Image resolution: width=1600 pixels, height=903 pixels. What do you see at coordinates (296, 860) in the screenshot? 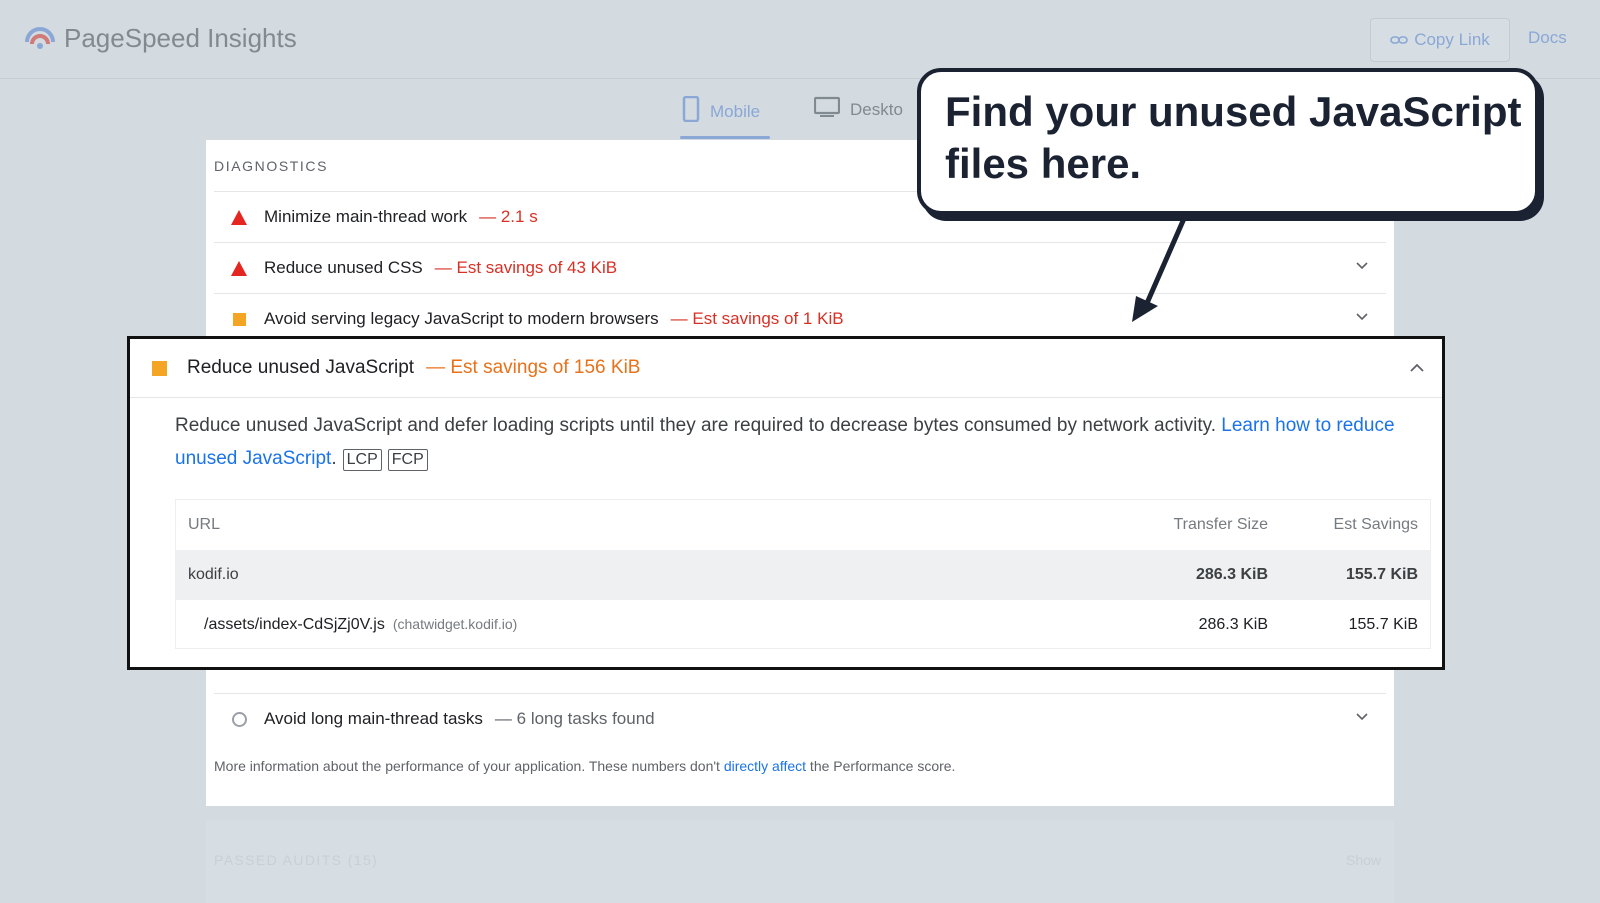
I see `passed-audits-label: PASSED AUDITS (15)` at bounding box center [296, 860].